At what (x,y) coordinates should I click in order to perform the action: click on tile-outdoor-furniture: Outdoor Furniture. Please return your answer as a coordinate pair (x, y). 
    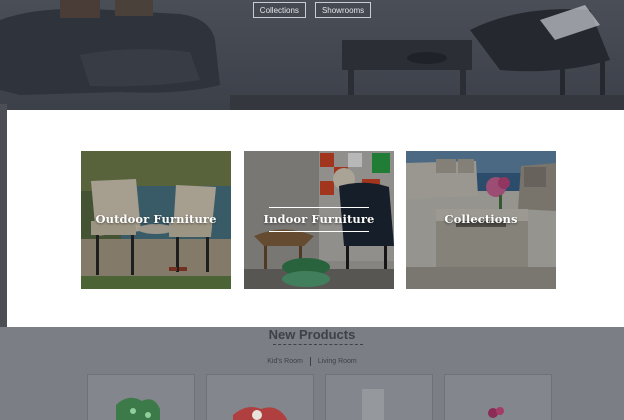
    Looking at the image, I should click on (156, 220).